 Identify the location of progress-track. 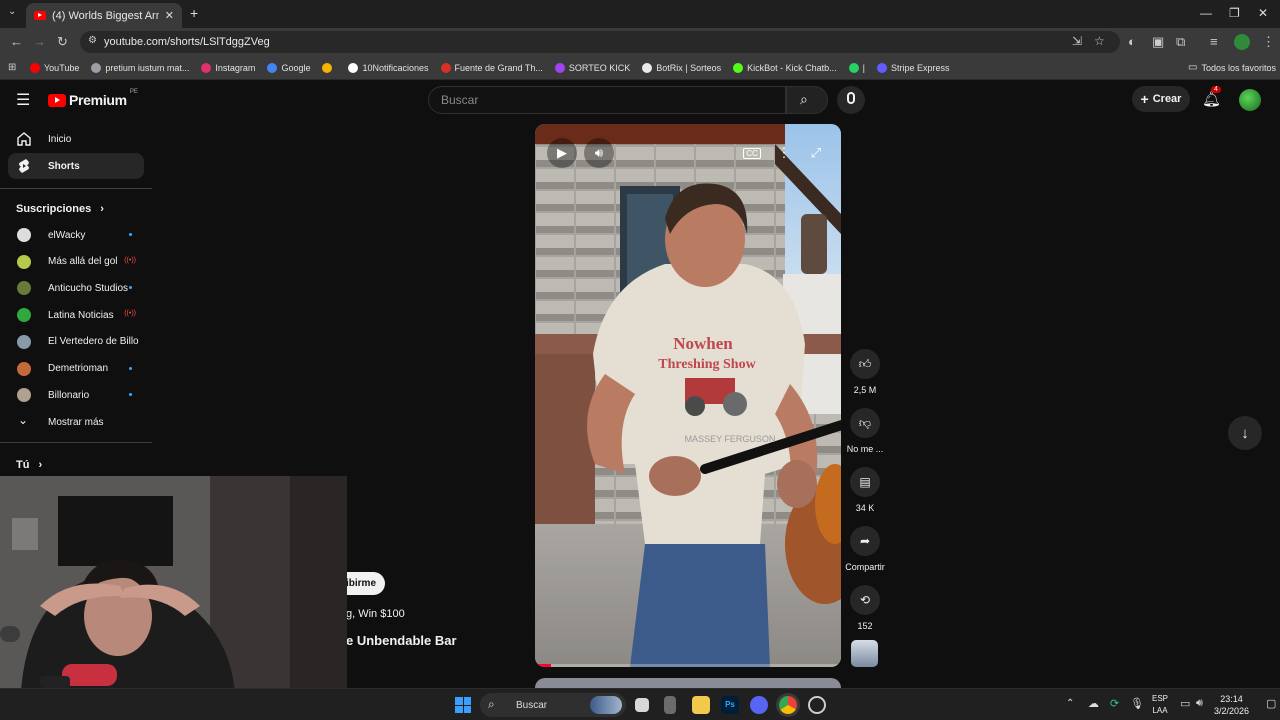
(688, 665).